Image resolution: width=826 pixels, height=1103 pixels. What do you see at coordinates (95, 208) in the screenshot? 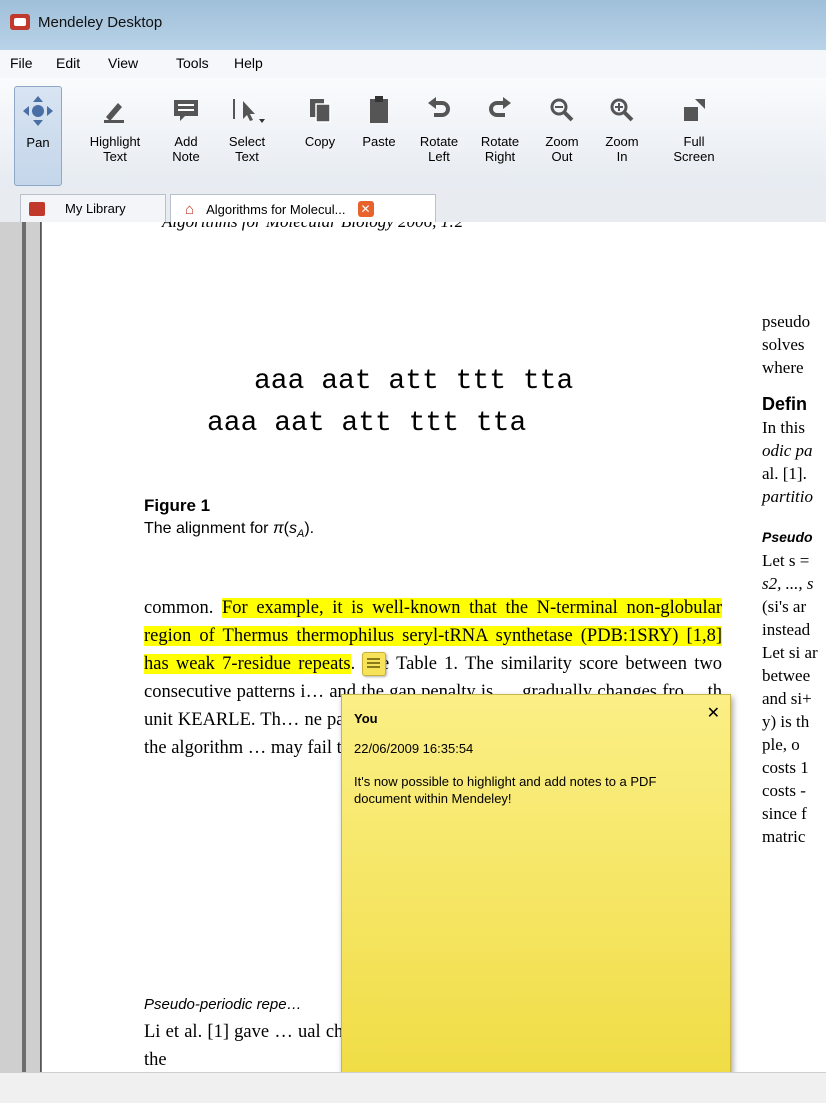
I see `tab-my-library-label: My Library` at bounding box center [95, 208].